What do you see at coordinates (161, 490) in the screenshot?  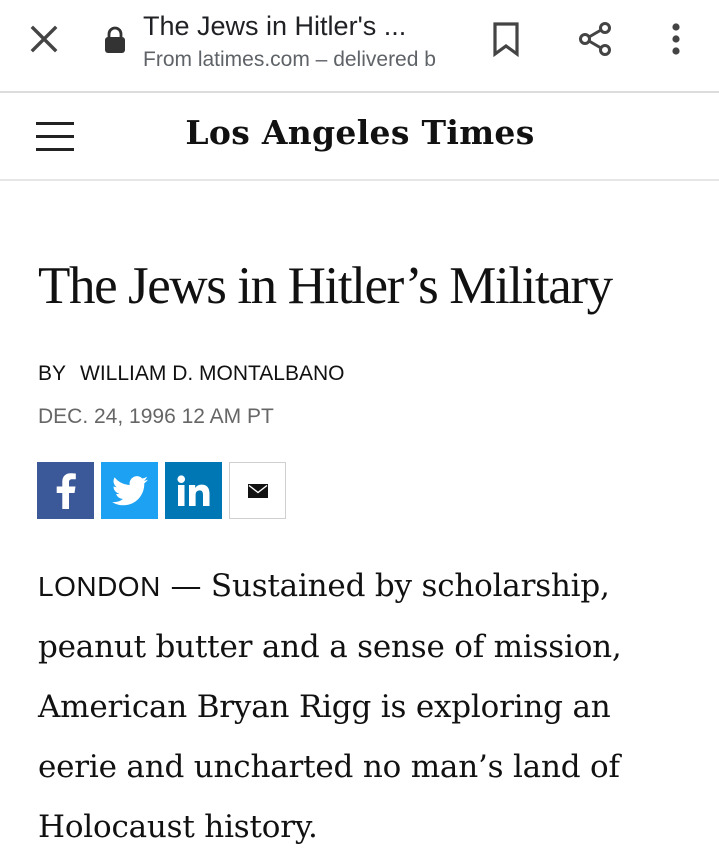 I see `share-buttons` at bounding box center [161, 490].